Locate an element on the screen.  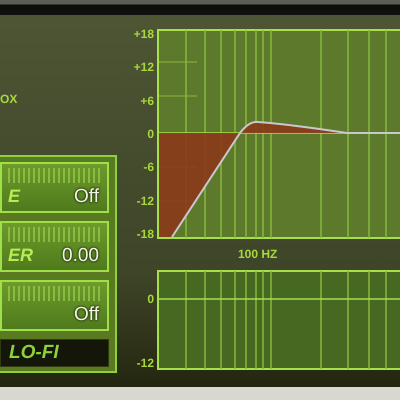
axis-tick-label: -18 is located at coordinates (145, 234).